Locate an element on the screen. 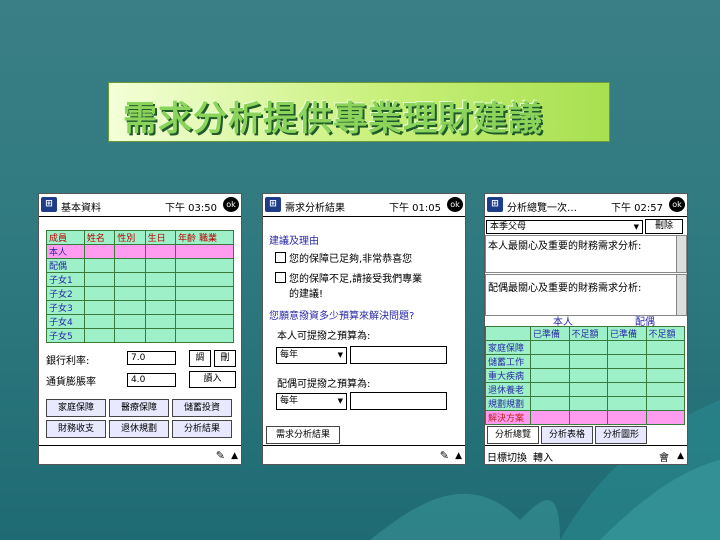 The height and width of the screenshot is (540, 720). table-row: 本人 is located at coordinates (140, 251).